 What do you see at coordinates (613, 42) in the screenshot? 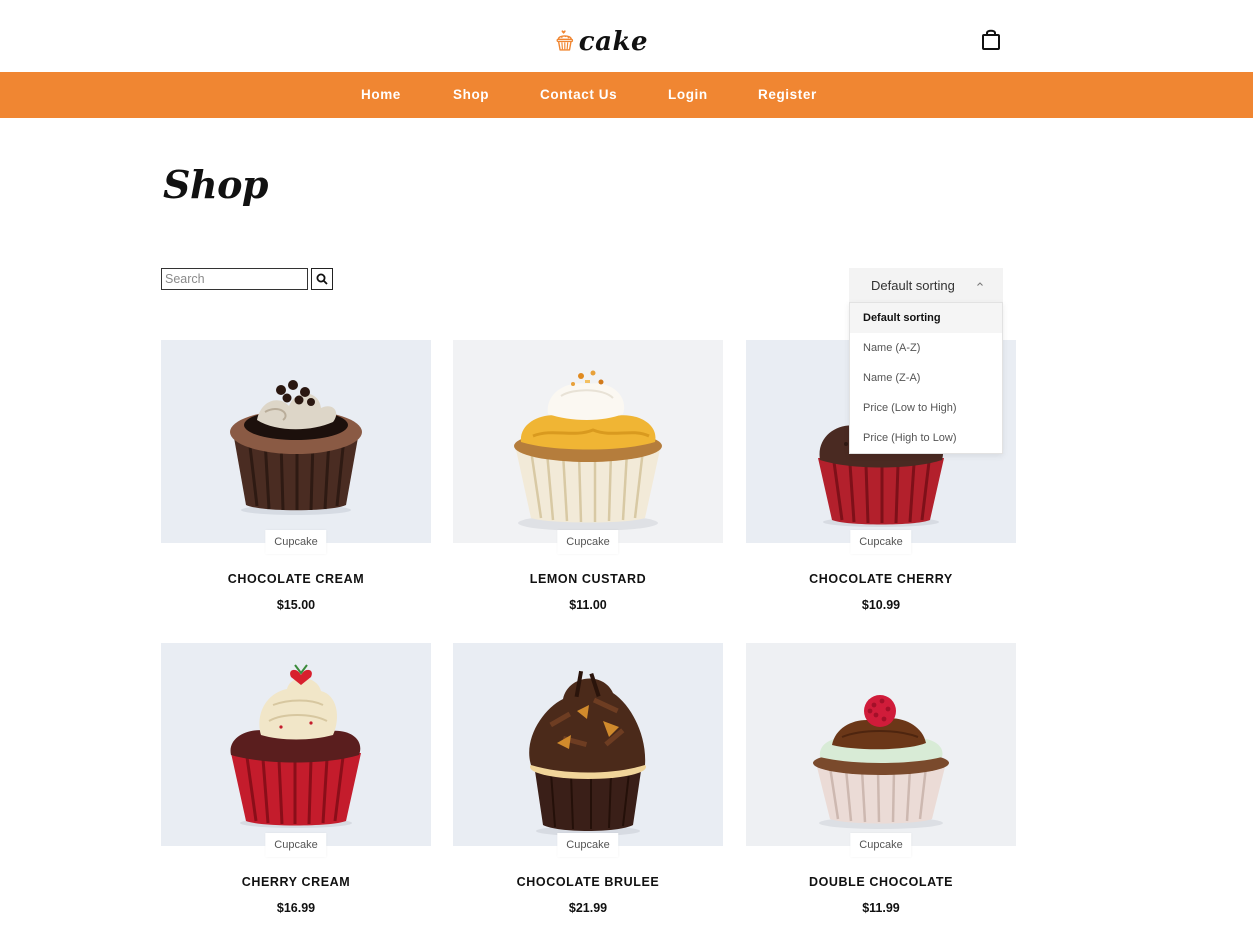
I see `brand-name: cake` at bounding box center [613, 42].